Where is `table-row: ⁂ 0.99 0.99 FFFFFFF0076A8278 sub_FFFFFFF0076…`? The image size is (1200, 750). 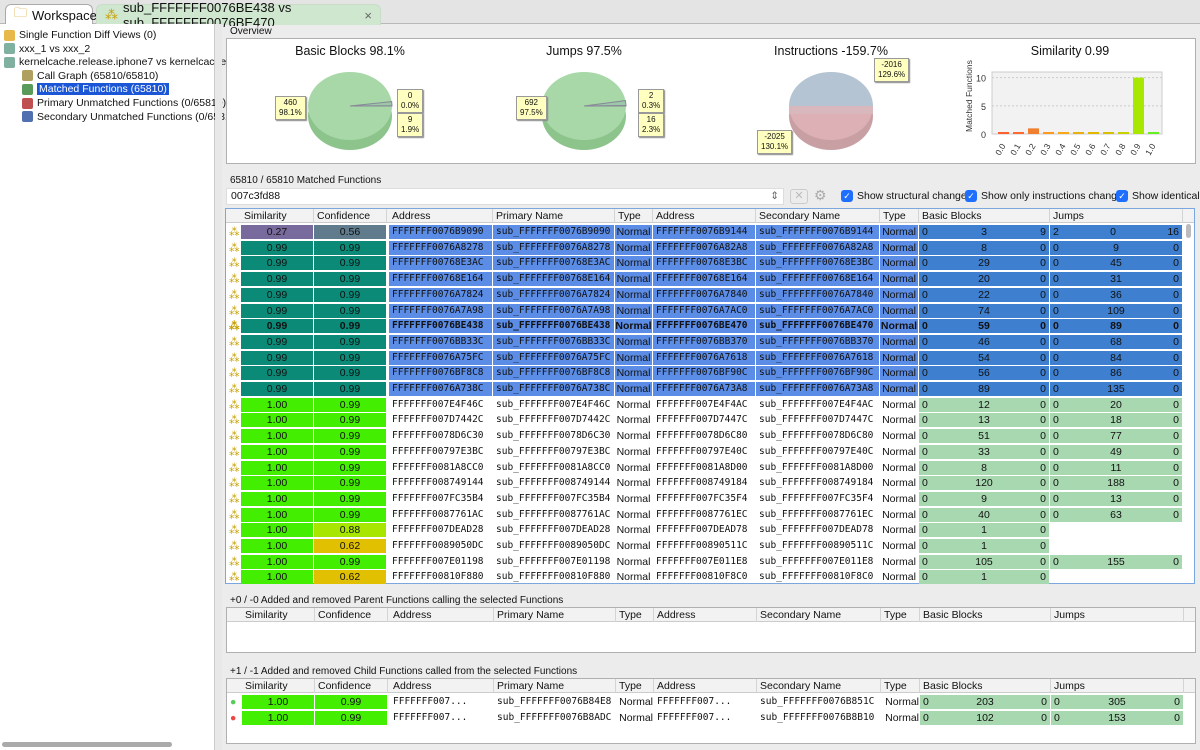
table-row: ⁂ 0.99 0.99 FFFFFFF0076A8278 sub_FFFFFFF0076… is located at coordinates (710, 248).